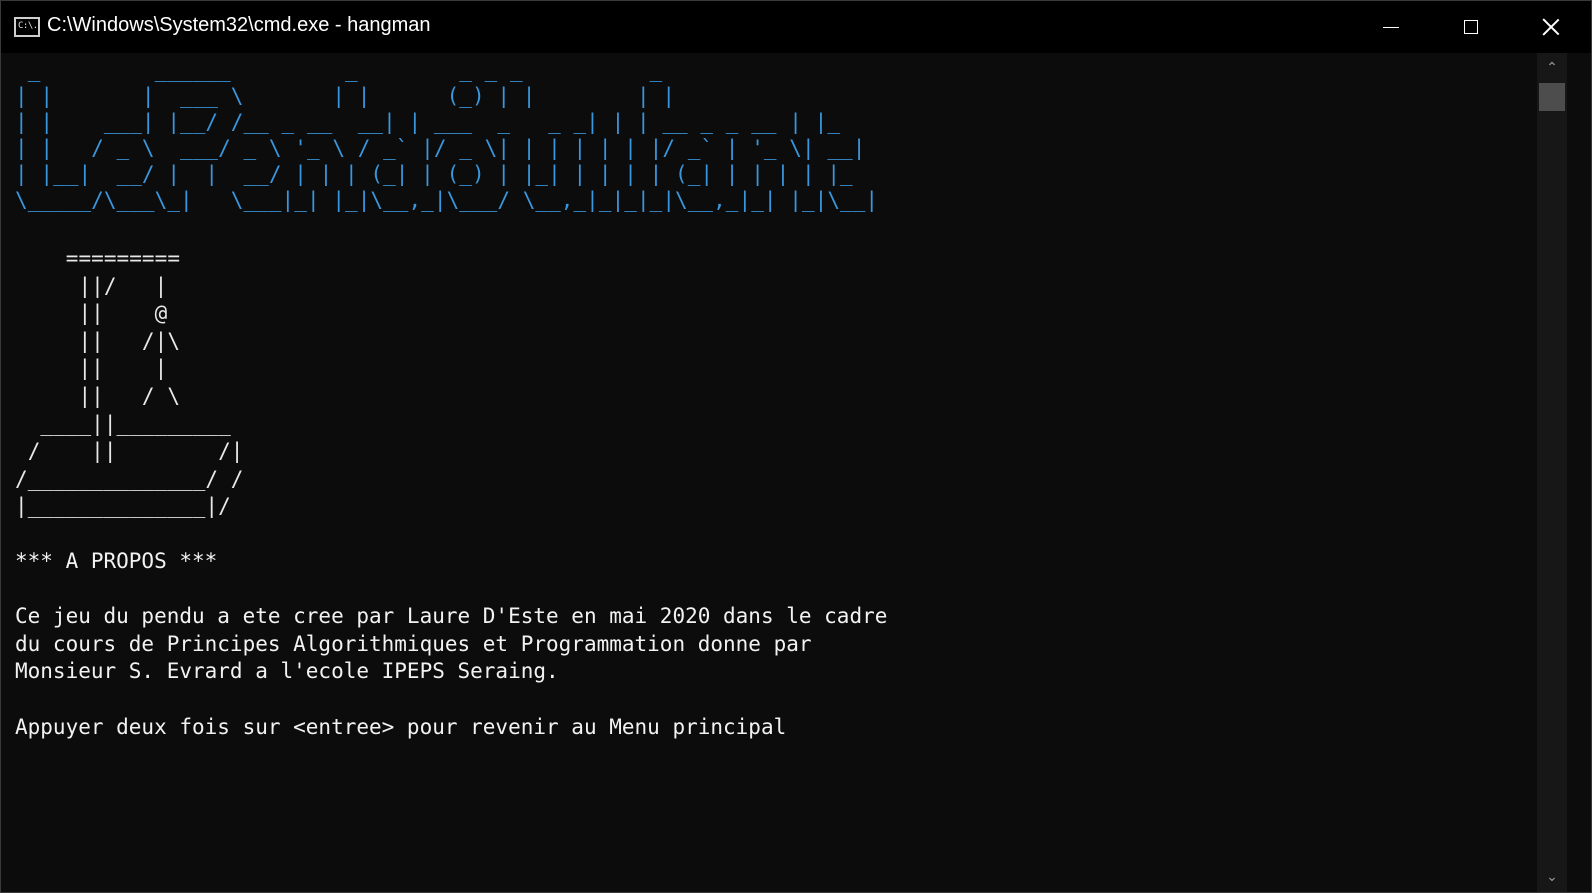  What do you see at coordinates (1552, 877) in the screenshot?
I see `scroll-down-arrow-icon: ⌄` at bounding box center [1552, 877].